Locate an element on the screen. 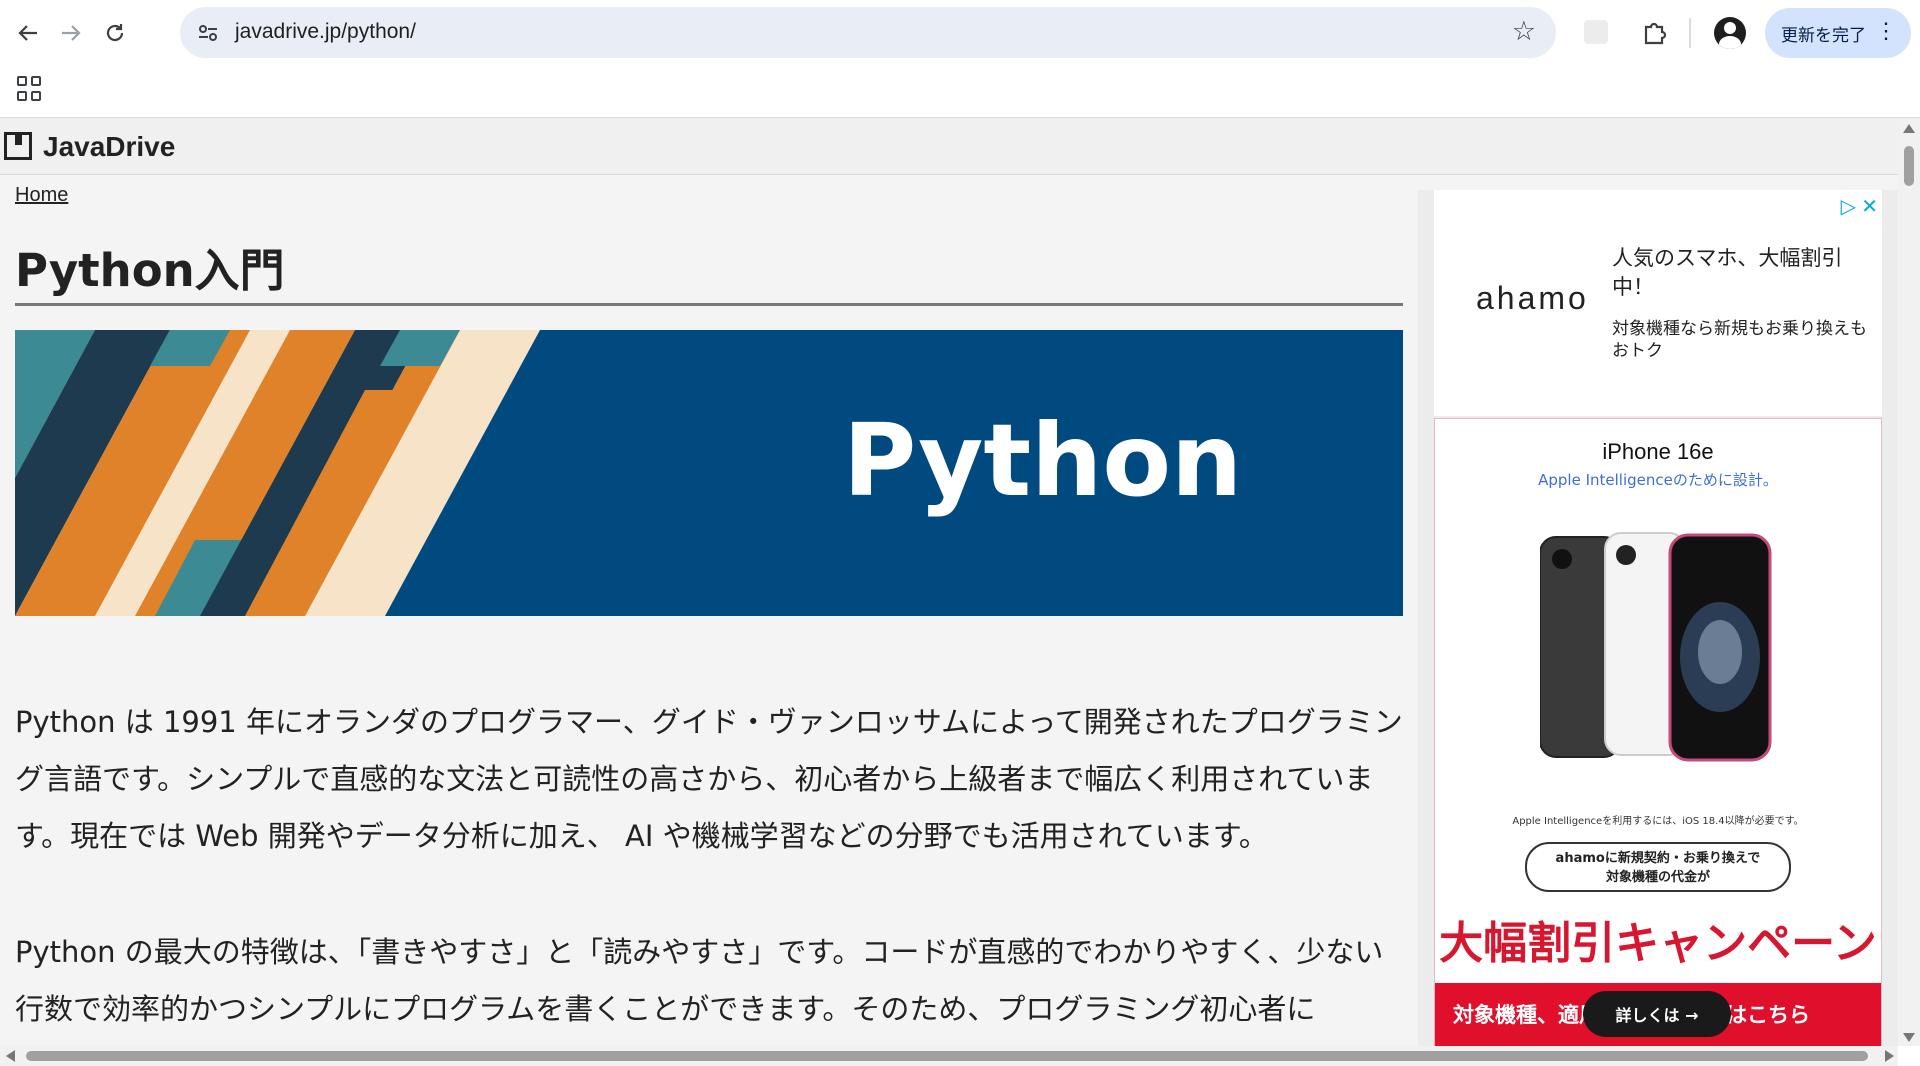 This screenshot has width=1920, height=1066. horizontal-scroll-thumb is located at coordinates (947, 1056).